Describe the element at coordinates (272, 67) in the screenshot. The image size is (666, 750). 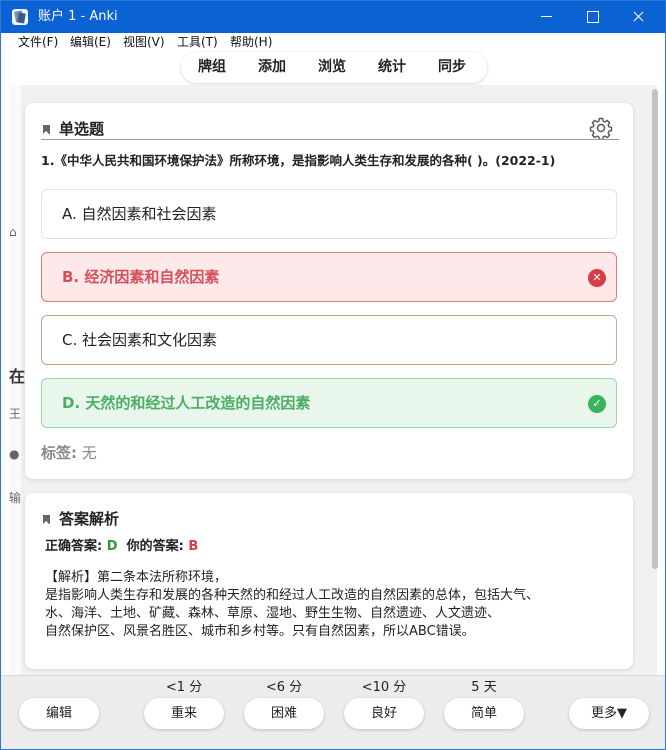
I see `toolbar-add: 添加` at that location.